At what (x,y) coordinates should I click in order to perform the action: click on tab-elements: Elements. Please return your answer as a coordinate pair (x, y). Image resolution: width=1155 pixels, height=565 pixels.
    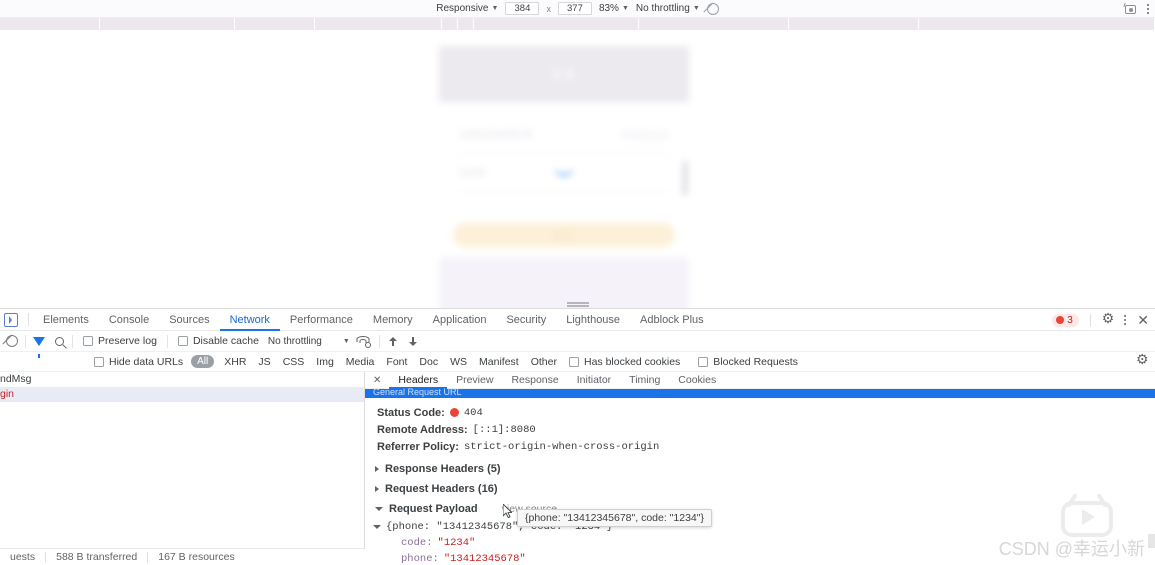
    Looking at the image, I should click on (66, 320).